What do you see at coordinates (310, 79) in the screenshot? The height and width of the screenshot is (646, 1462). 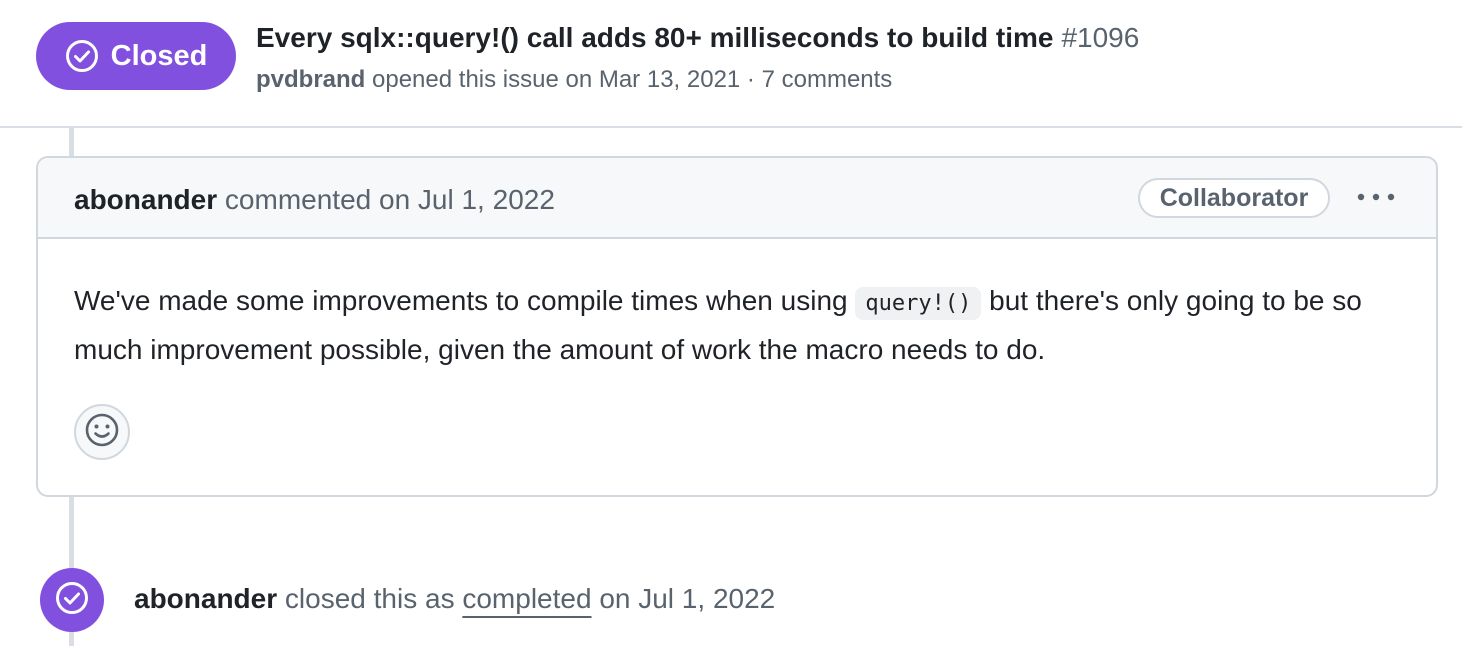 I see `issue-author-link: pvdbrand` at bounding box center [310, 79].